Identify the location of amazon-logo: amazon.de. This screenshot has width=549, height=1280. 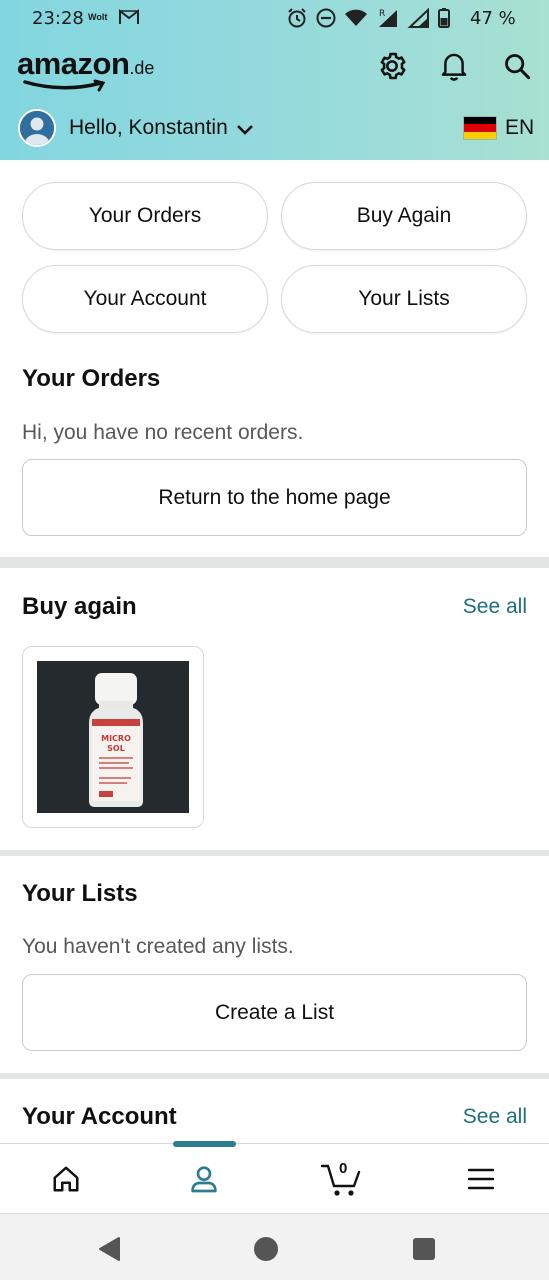
(86, 69).